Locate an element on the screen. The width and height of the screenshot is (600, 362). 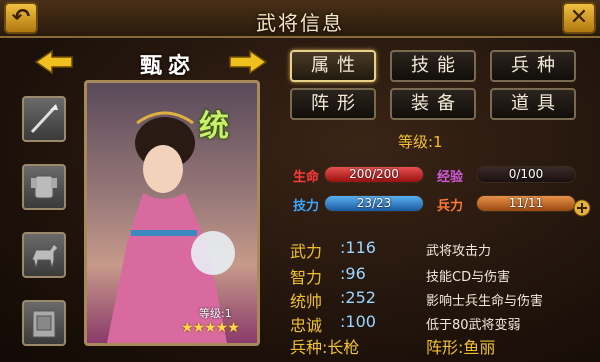
attr-value-leadership: :252 is located at coordinates (358, 297).